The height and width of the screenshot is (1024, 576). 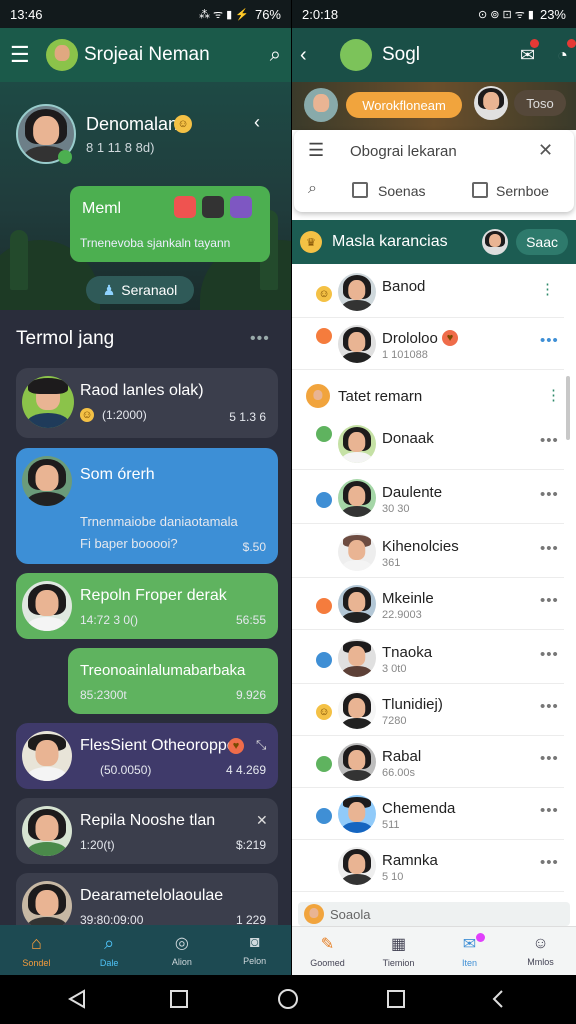 I want to click on list-item: Drololoo ♥ 1 101088 •••, so click(x=428, y=344).